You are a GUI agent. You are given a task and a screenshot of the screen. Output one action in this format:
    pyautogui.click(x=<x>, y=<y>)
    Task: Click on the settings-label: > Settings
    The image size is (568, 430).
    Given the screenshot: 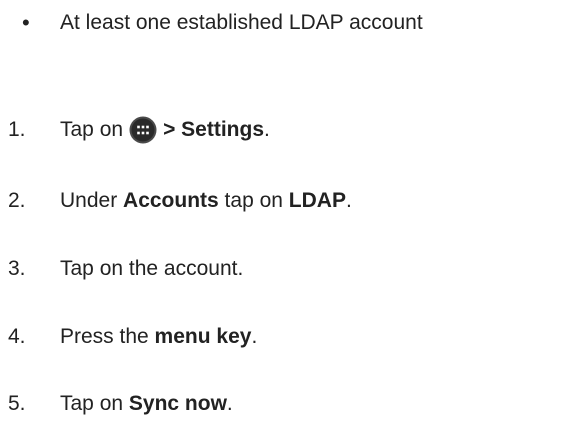 What is the action you would take?
    pyautogui.click(x=214, y=129)
    